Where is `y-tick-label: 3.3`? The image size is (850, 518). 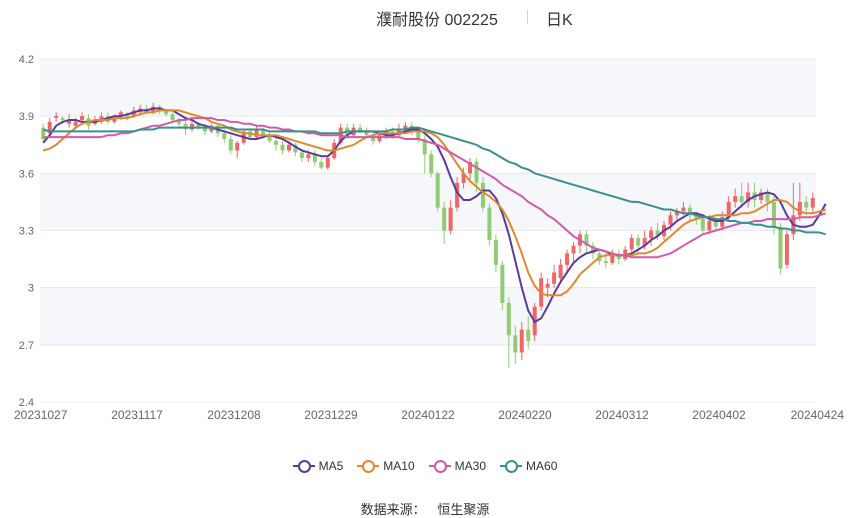
y-tick-label: 3.3 is located at coordinates (26, 232).